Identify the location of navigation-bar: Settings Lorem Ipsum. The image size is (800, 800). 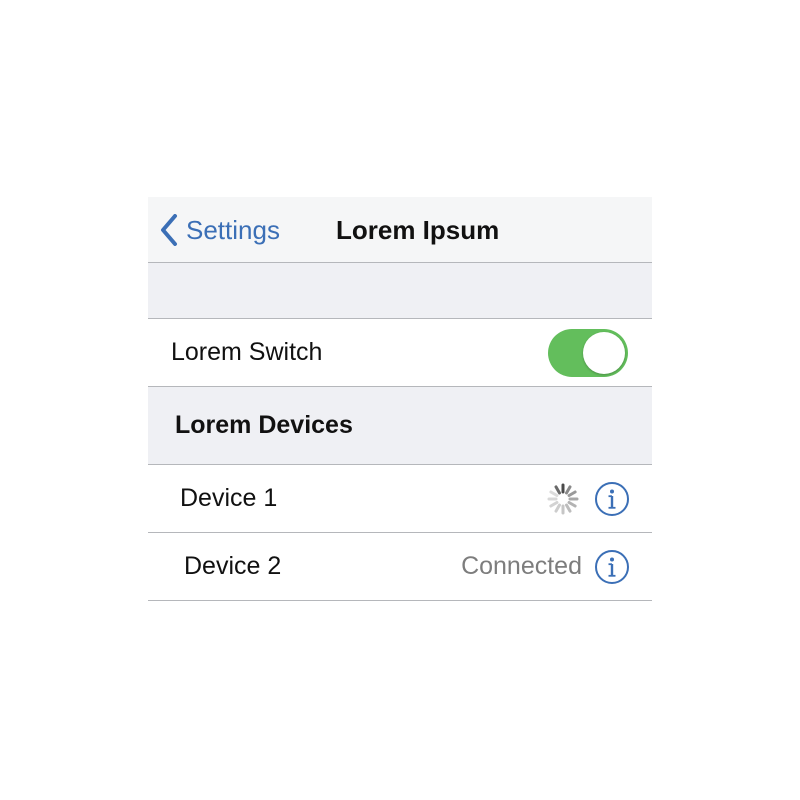
(400, 230).